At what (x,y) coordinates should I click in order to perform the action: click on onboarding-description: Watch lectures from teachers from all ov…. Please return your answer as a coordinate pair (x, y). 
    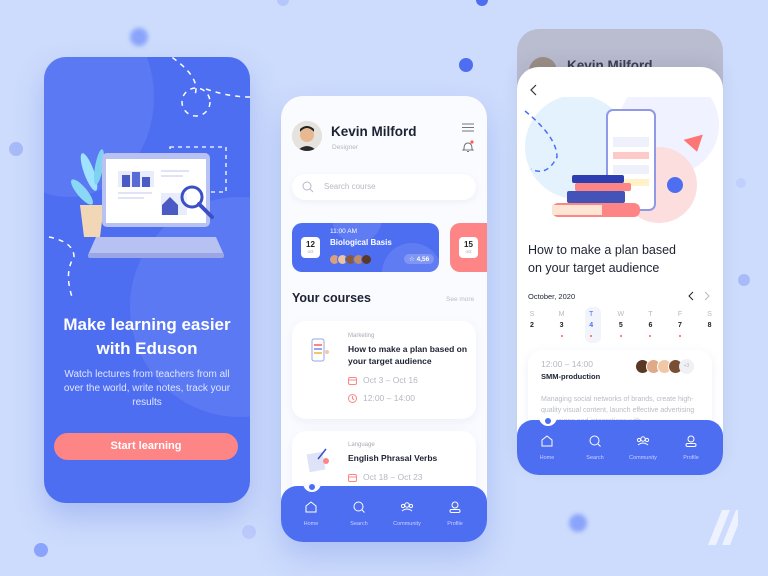
    Looking at the image, I should click on (147, 388).